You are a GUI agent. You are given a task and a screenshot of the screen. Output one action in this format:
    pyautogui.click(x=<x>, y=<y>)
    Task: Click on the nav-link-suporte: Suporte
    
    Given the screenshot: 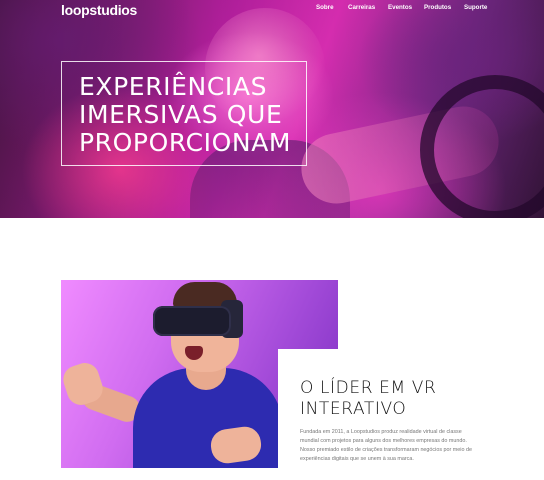 What is the action you would take?
    pyautogui.click(x=475, y=7)
    